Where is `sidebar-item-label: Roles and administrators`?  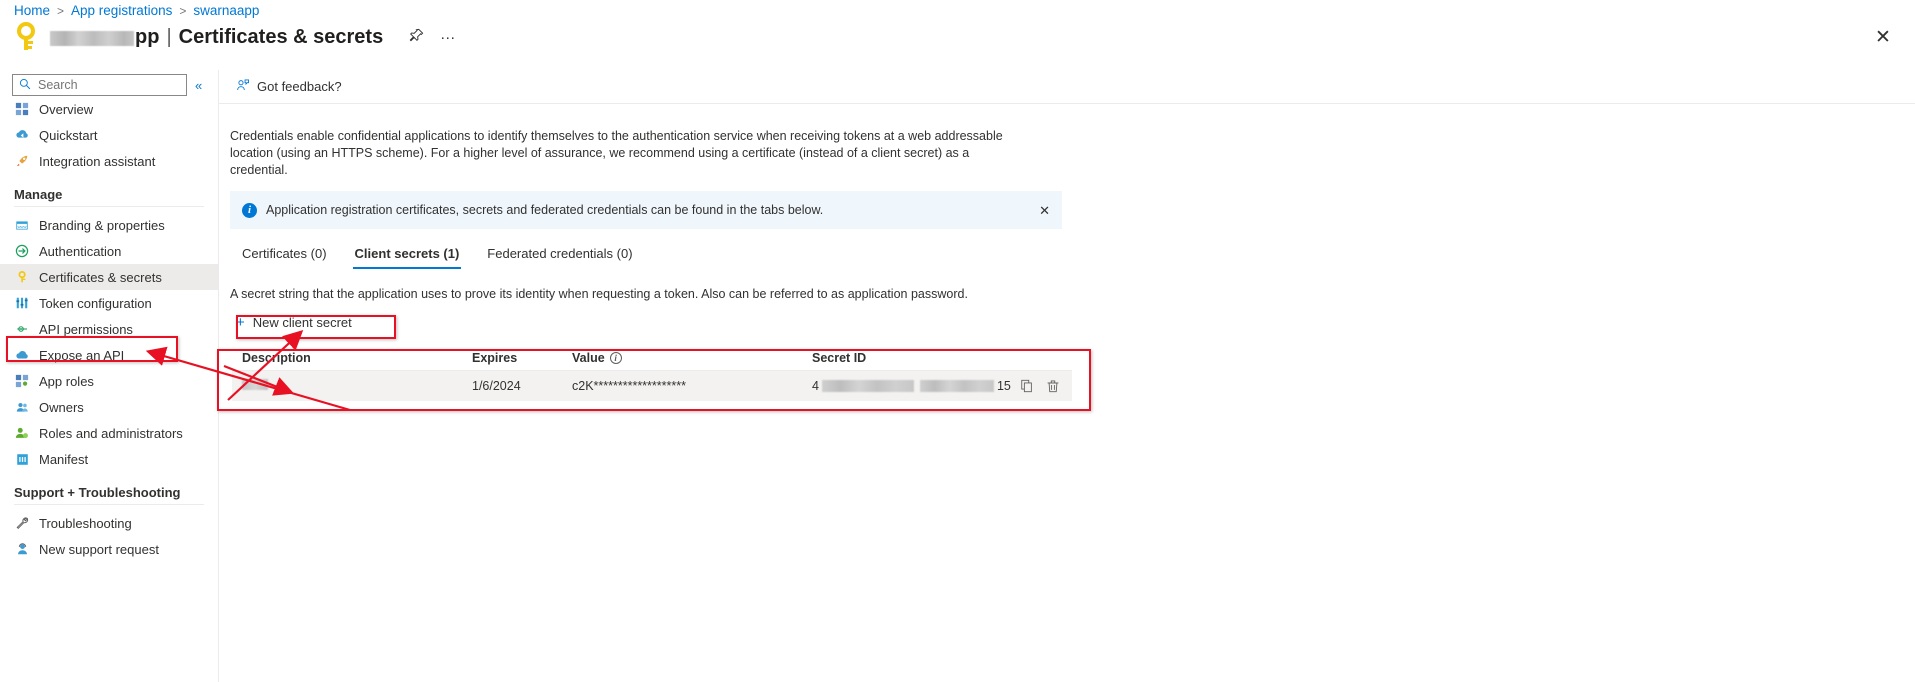 sidebar-item-label: Roles and administrators is located at coordinates (111, 433).